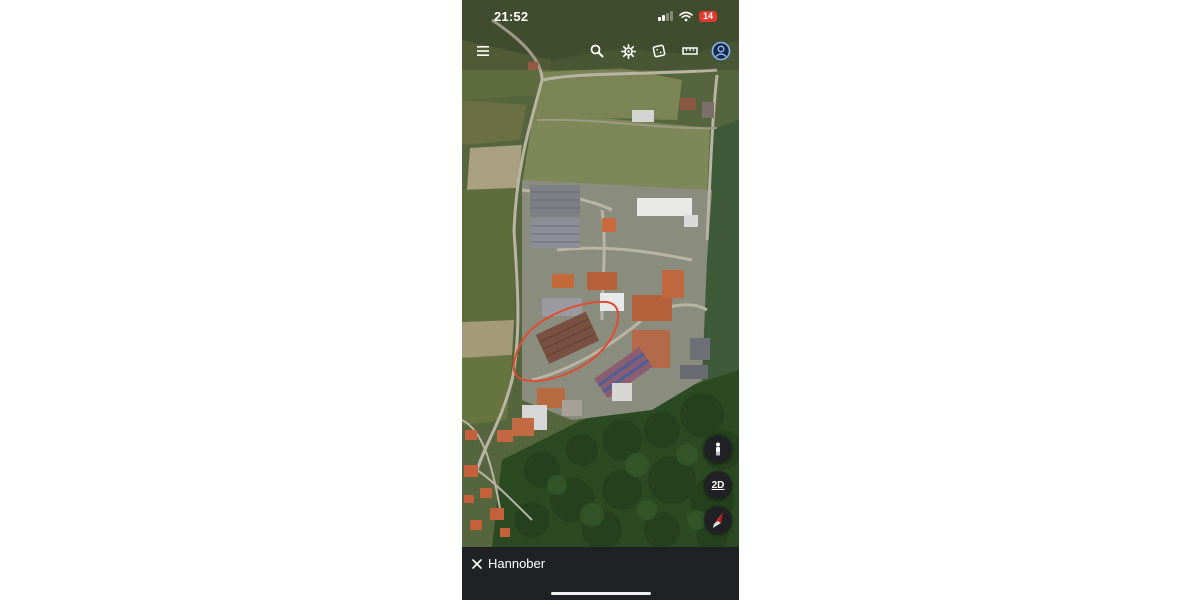  Describe the element at coordinates (690, 51) in the screenshot. I see `measure-ruler-icon` at that location.